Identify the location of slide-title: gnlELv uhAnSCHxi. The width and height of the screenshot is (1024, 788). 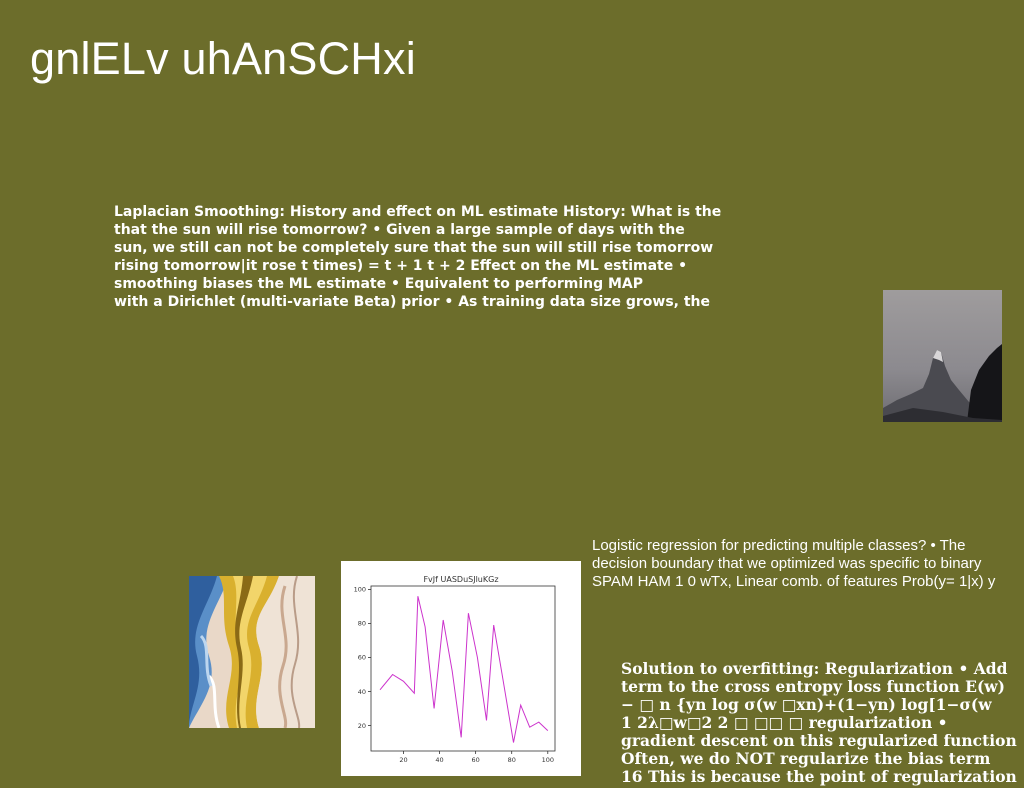
(223, 58).